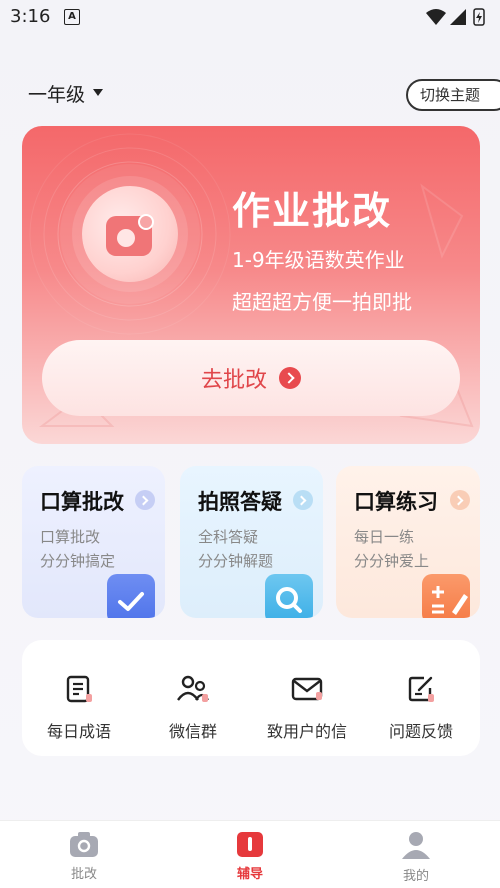  Describe the element at coordinates (84, 844) in the screenshot. I see `camera-icon` at that location.